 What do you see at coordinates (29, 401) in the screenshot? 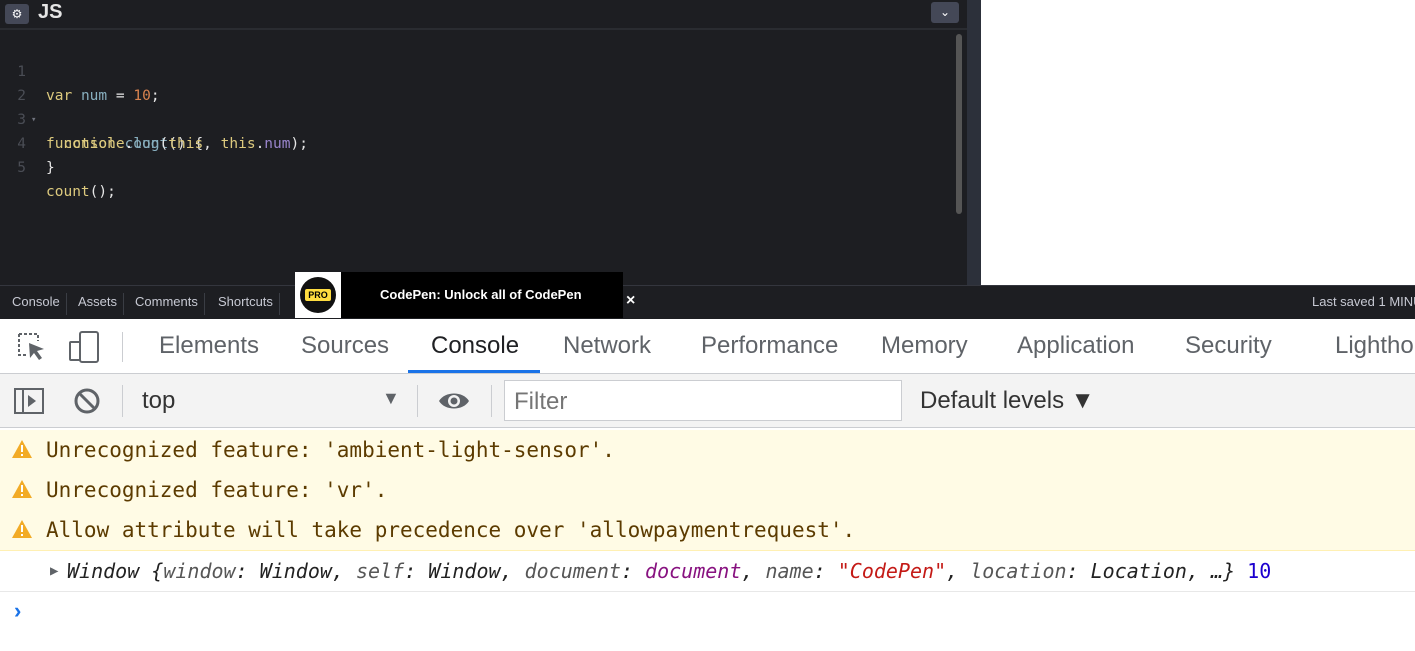
I see `sidebar-toggle-icon` at bounding box center [29, 401].